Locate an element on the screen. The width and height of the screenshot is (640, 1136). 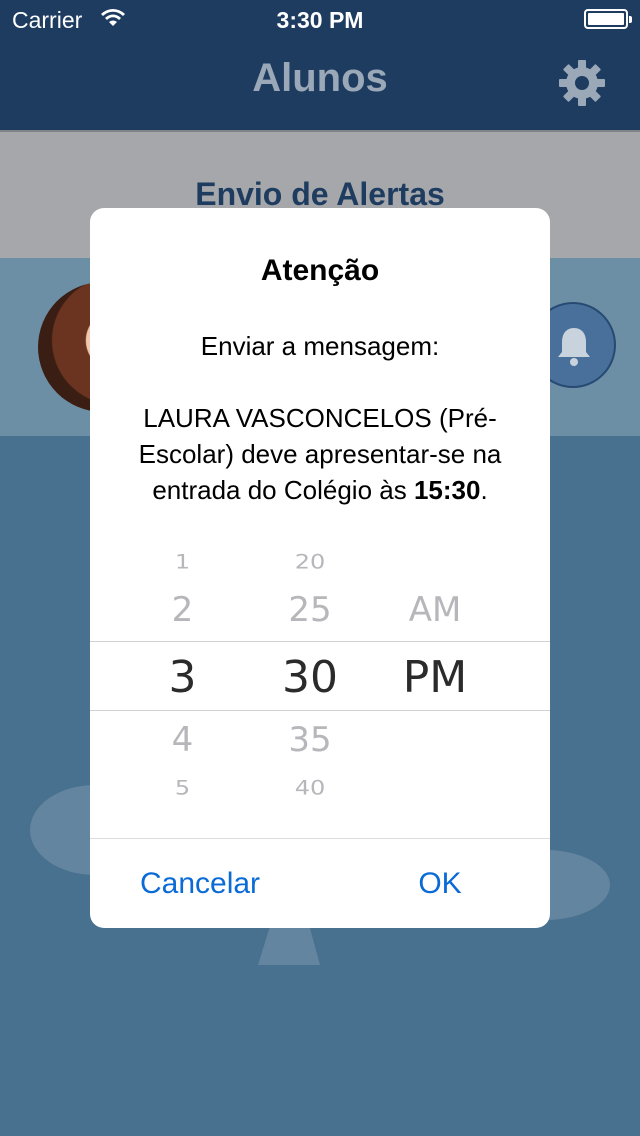
minute-option: 20 is located at coordinates (310, 562).